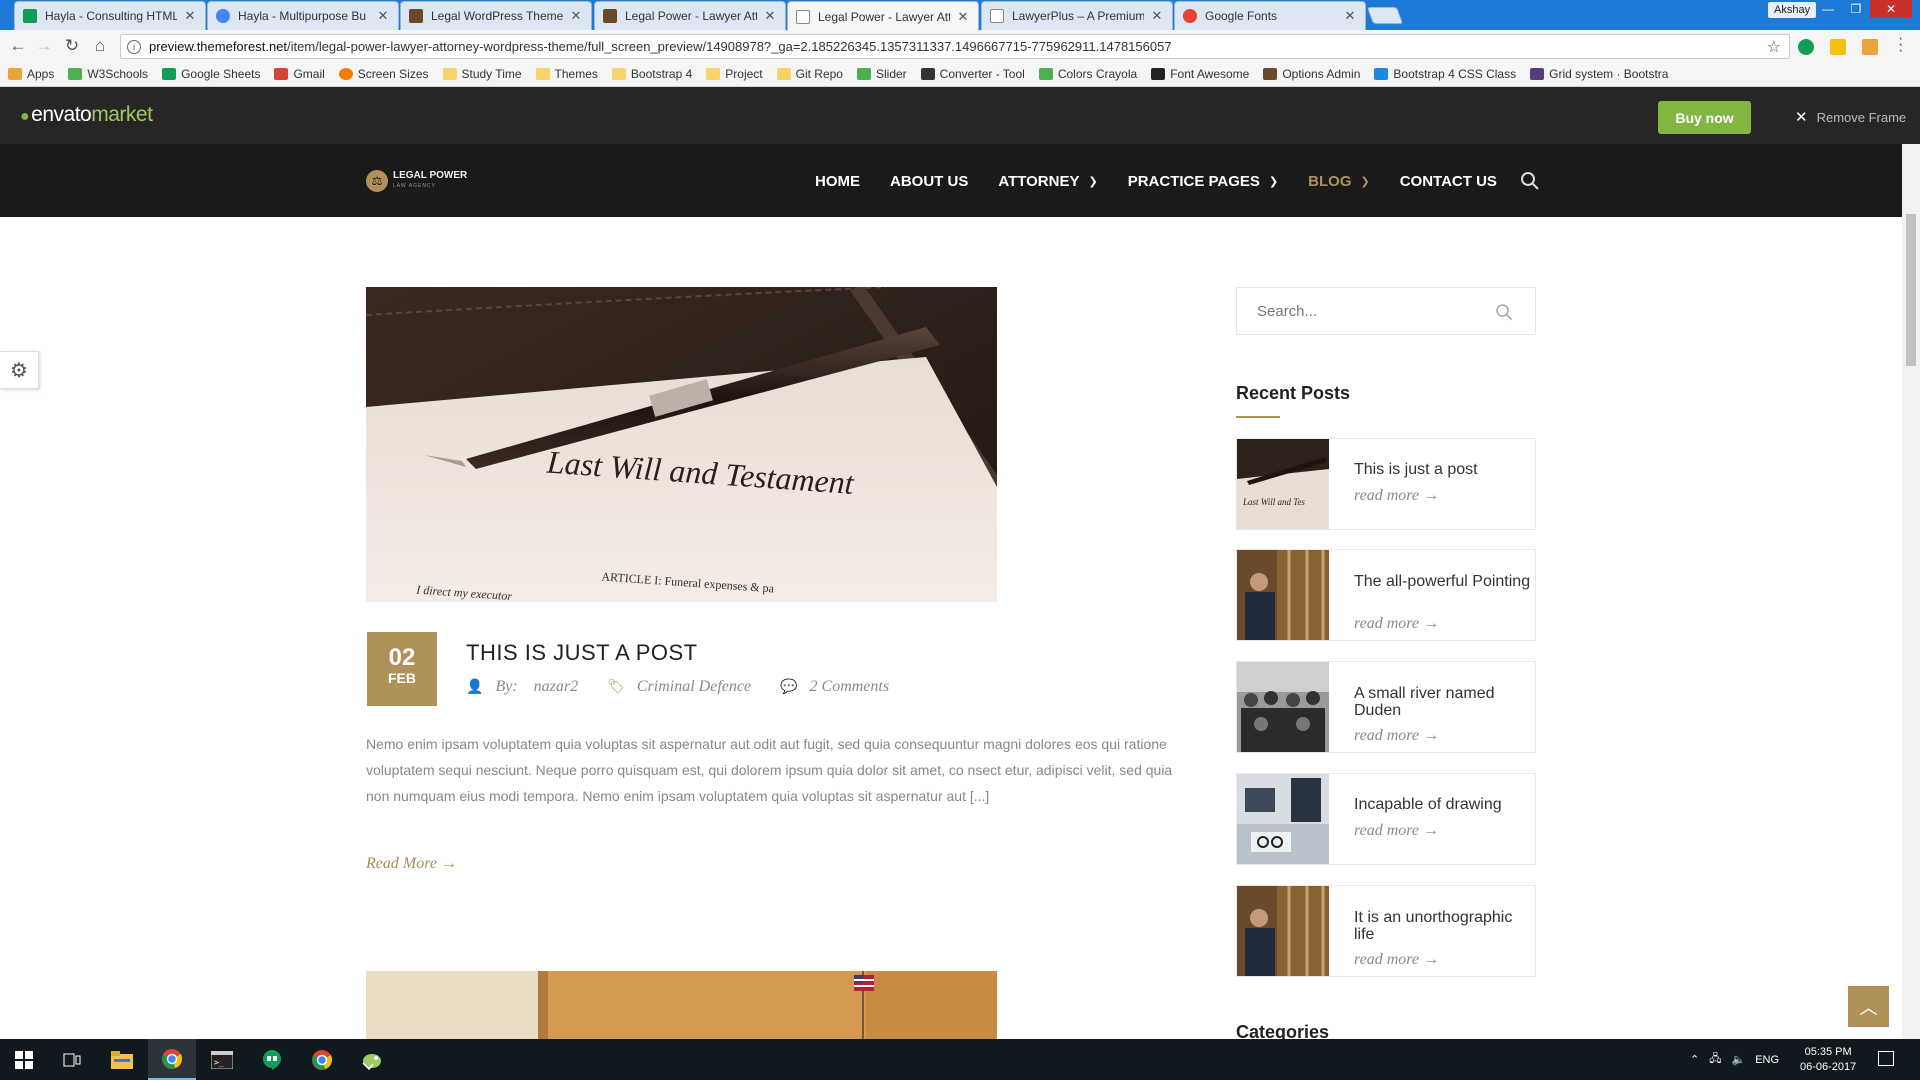  Describe the element at coordinates (1386, 595) in the screenshot. I see `recent-post-item: The all-powerful Pointing read more →` at that location.